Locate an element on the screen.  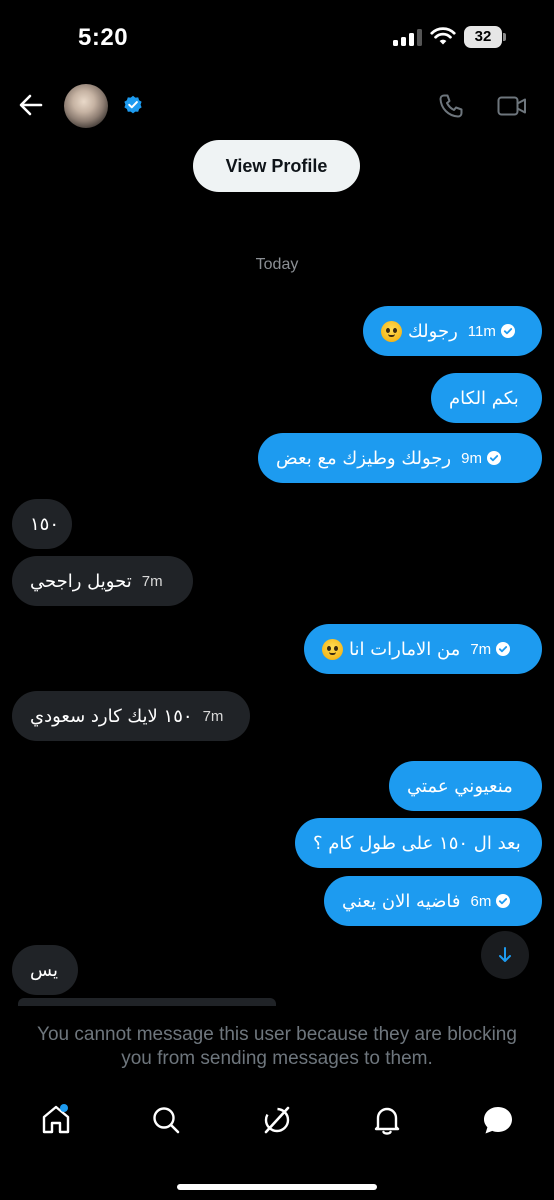
message-bubble-incoming: ١٥٠ is located at coordinates (42, 524).